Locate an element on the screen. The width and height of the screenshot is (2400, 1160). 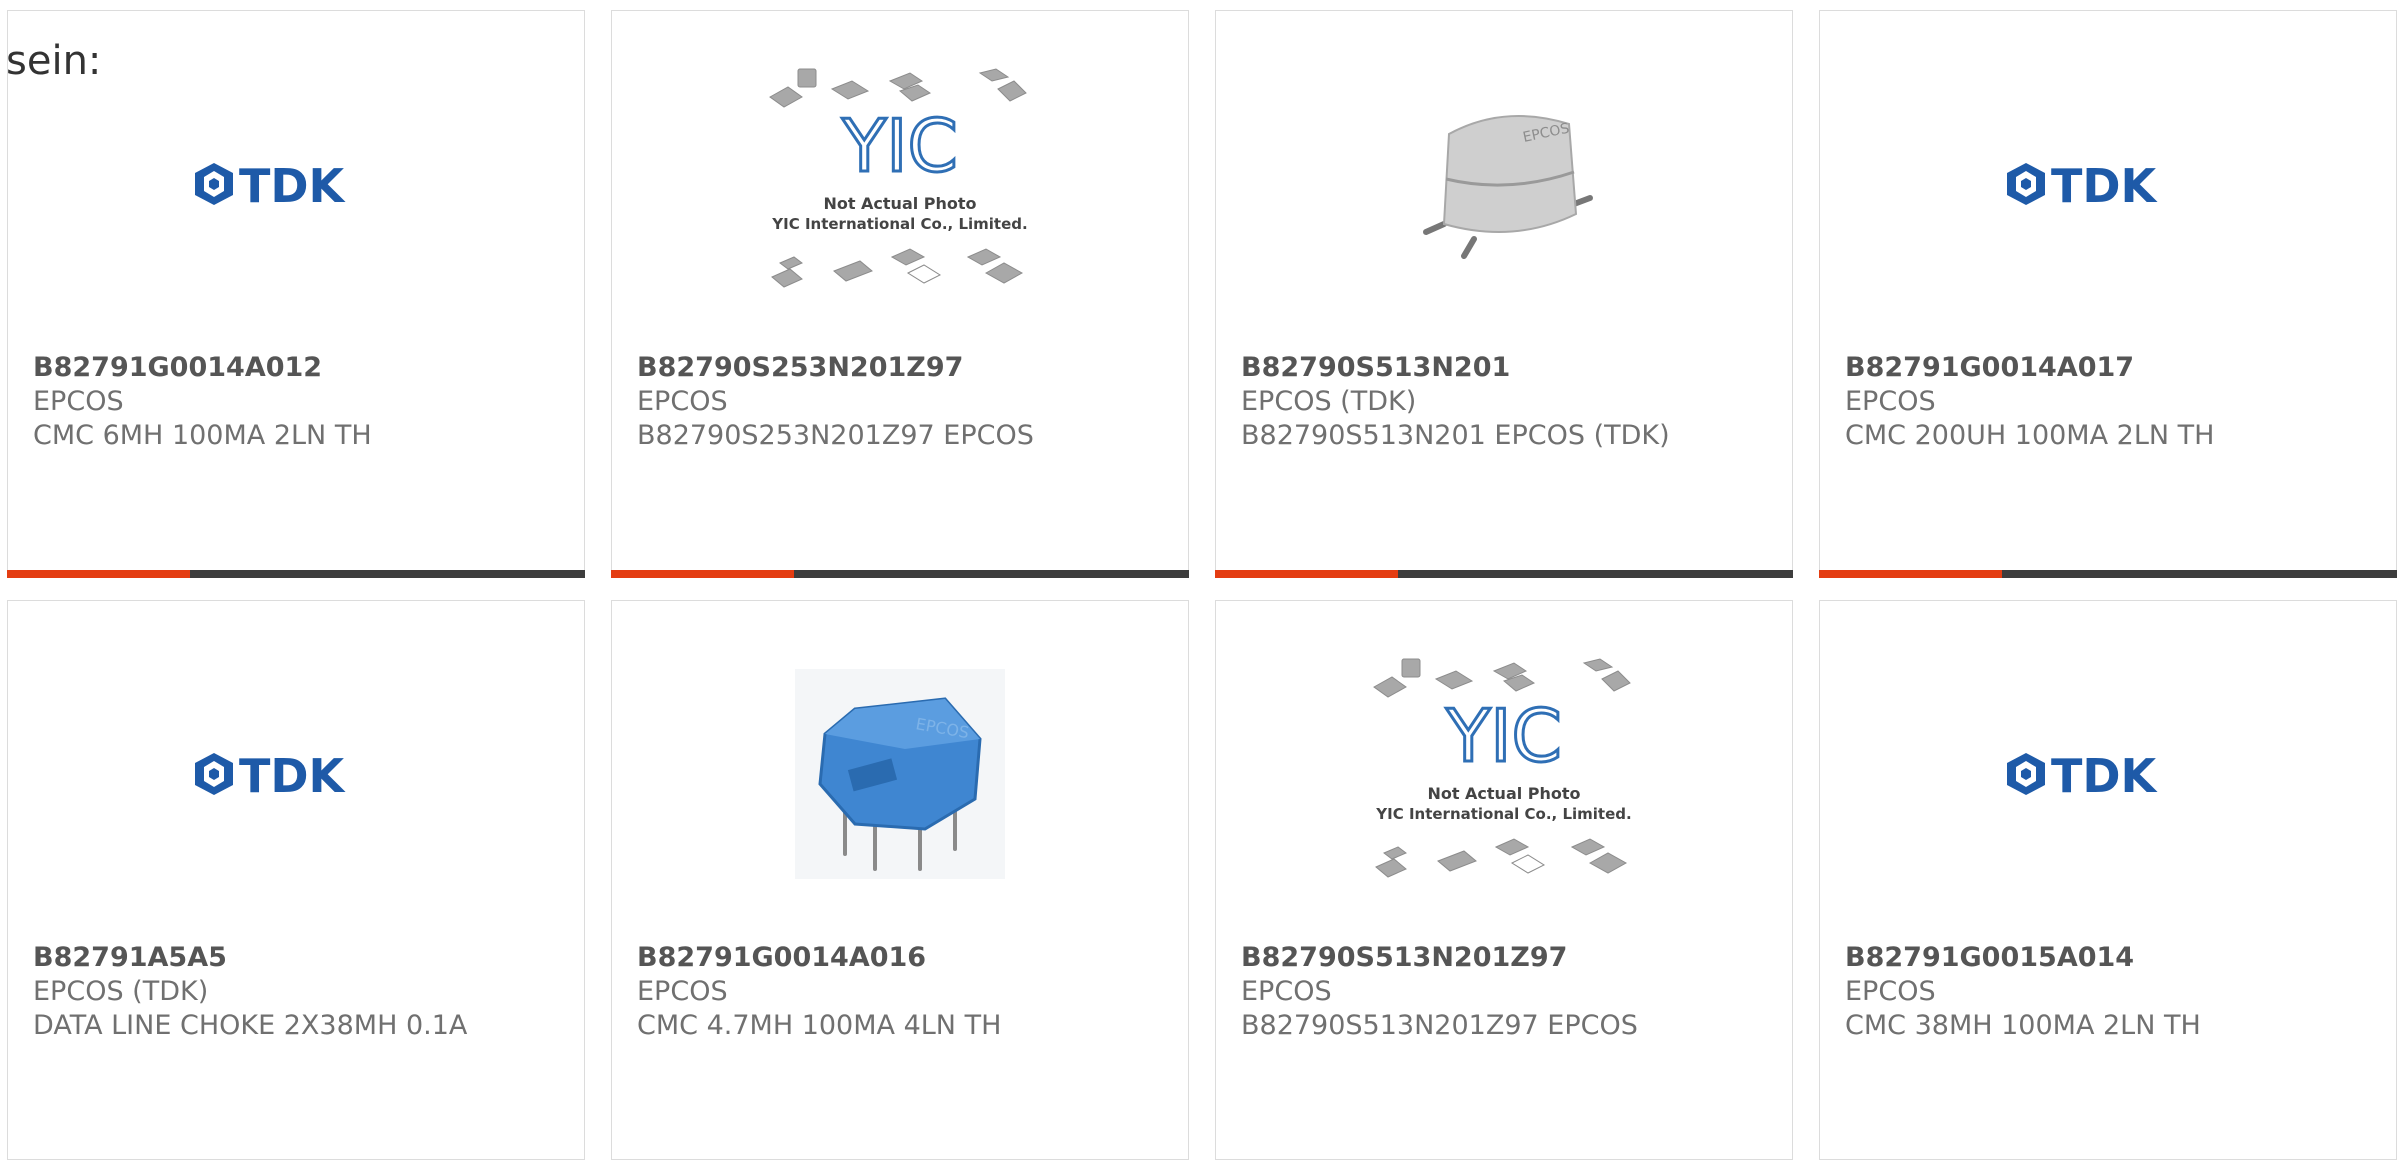
part-number: B82791A5A5 is located at coordinates (303, 958).